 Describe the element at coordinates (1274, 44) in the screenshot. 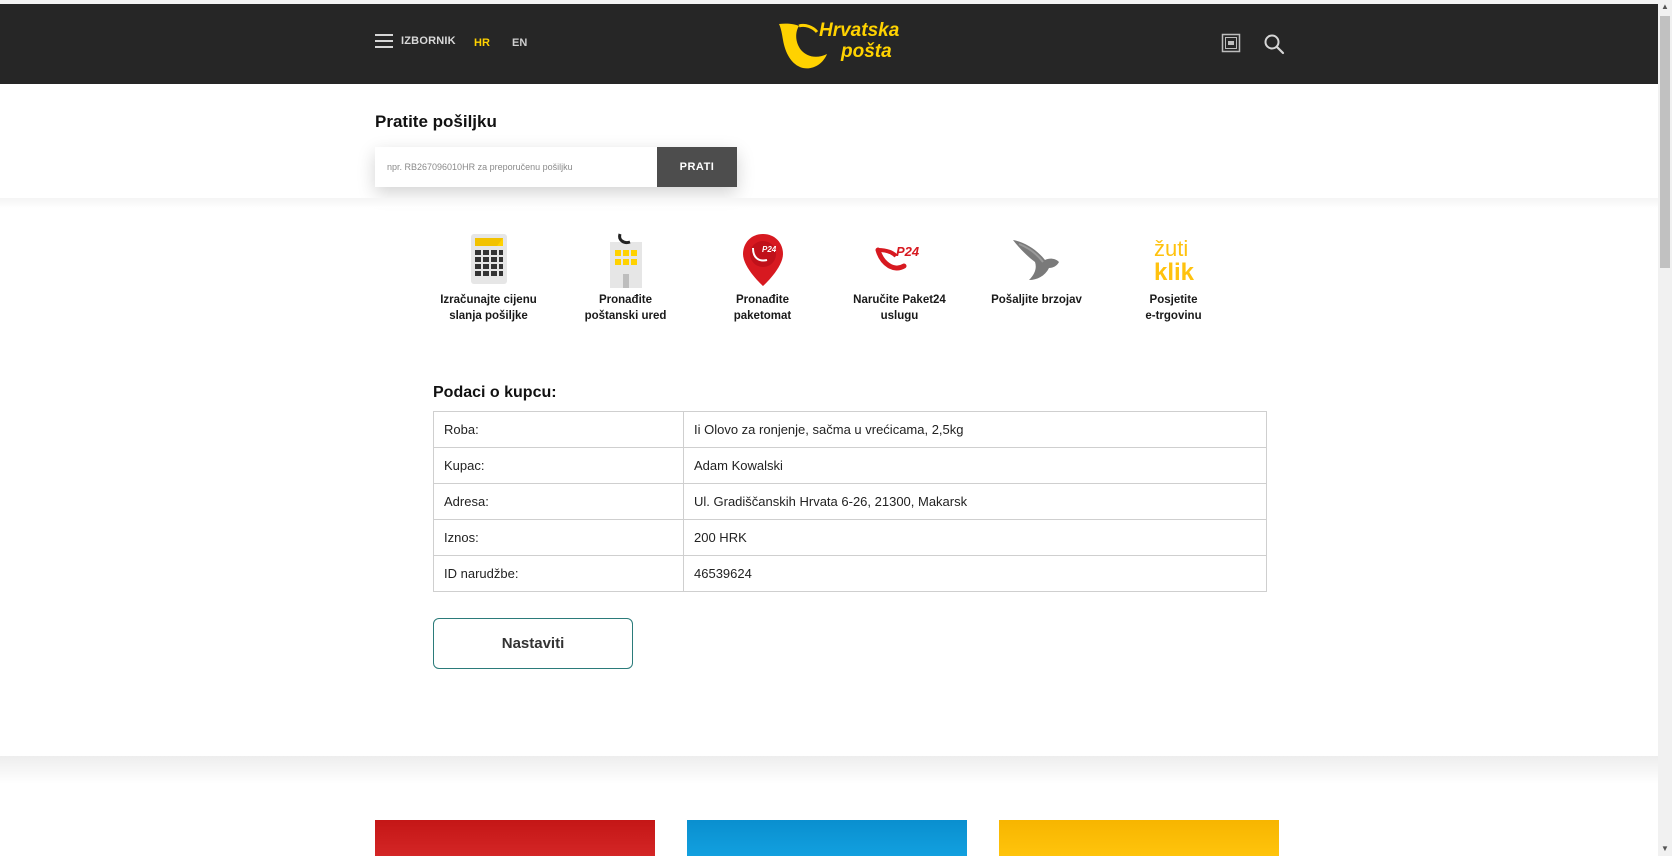

I see `search-icon` at that location.